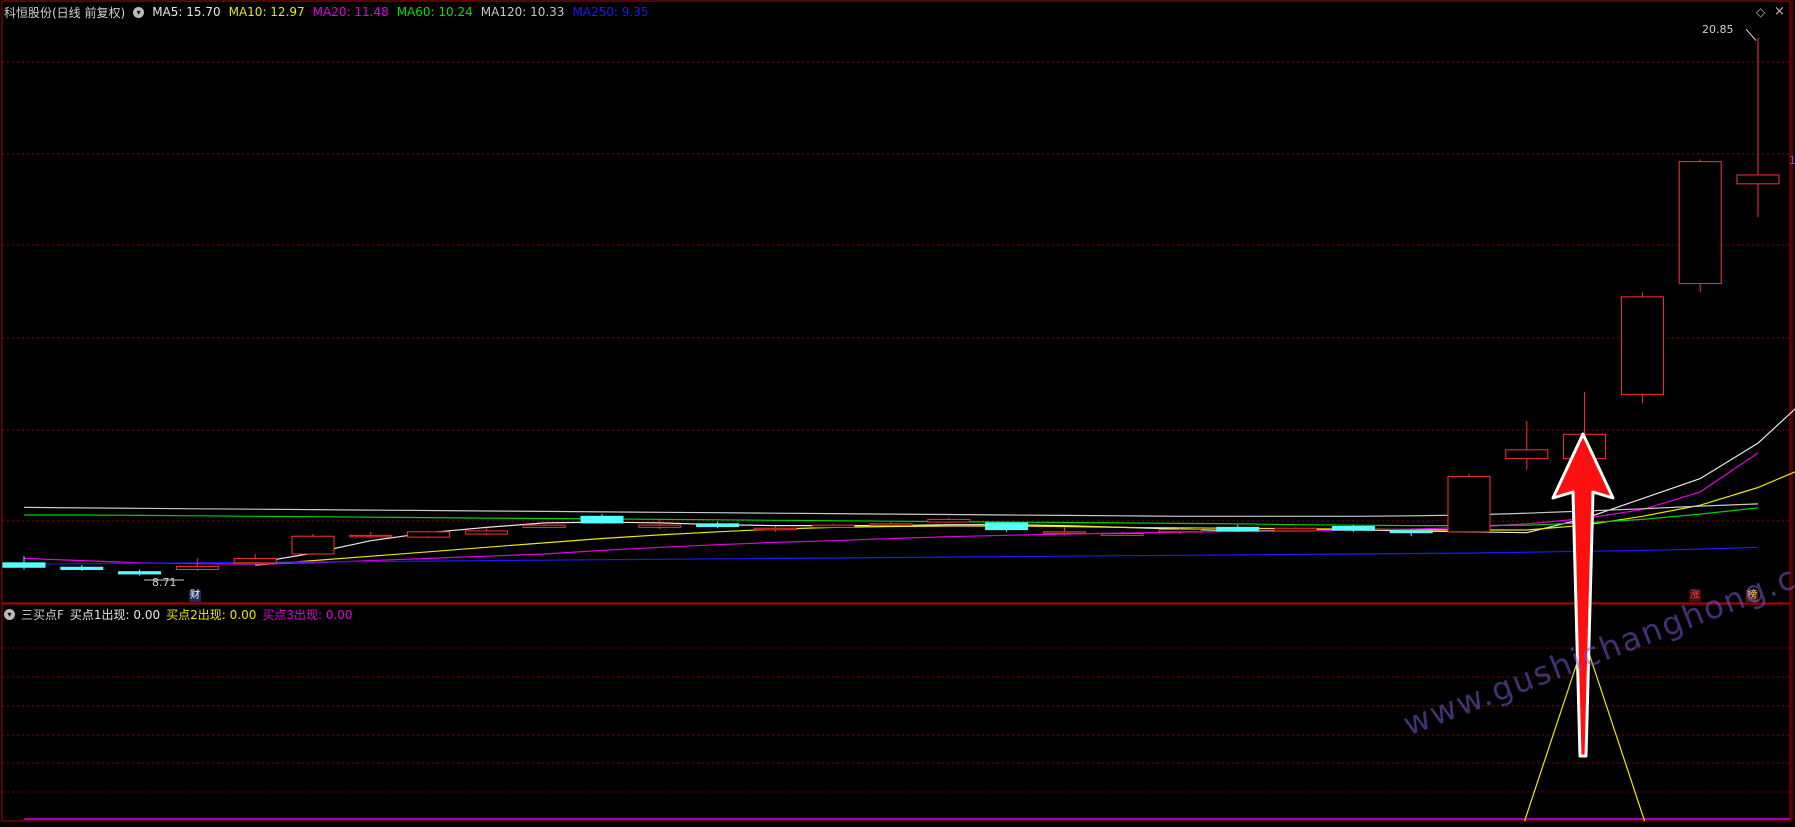  I want to click on buy-point-1-label: 买点1出现: 0.00, so click(115, 614).